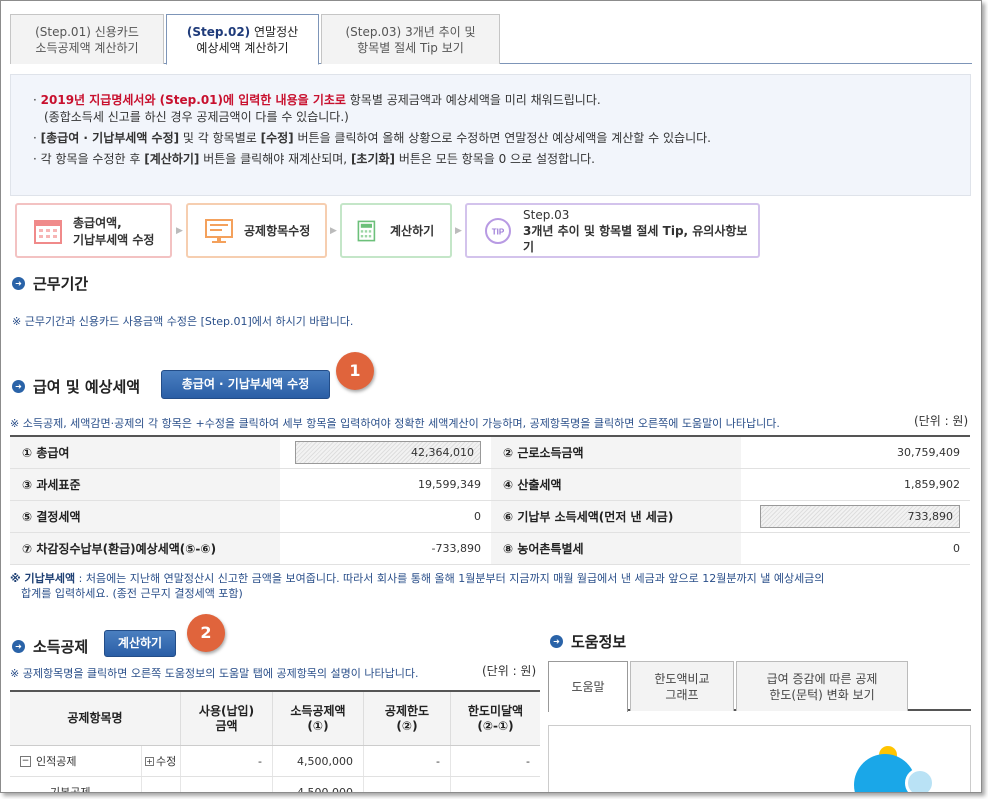  What do you see at coordinates (242, 39) in the screenshot?
I see `tab-step02: (Step.02) 연말정산 예상세액 계산하기` at bounding box center [242, 39].